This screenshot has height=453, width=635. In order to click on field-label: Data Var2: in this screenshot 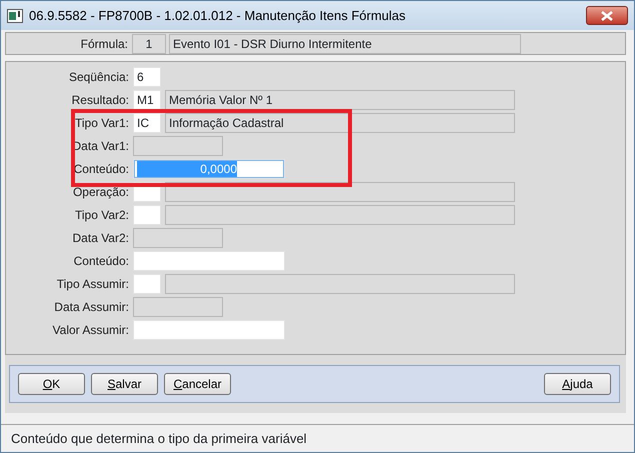, I will do `click(100, 238)`.